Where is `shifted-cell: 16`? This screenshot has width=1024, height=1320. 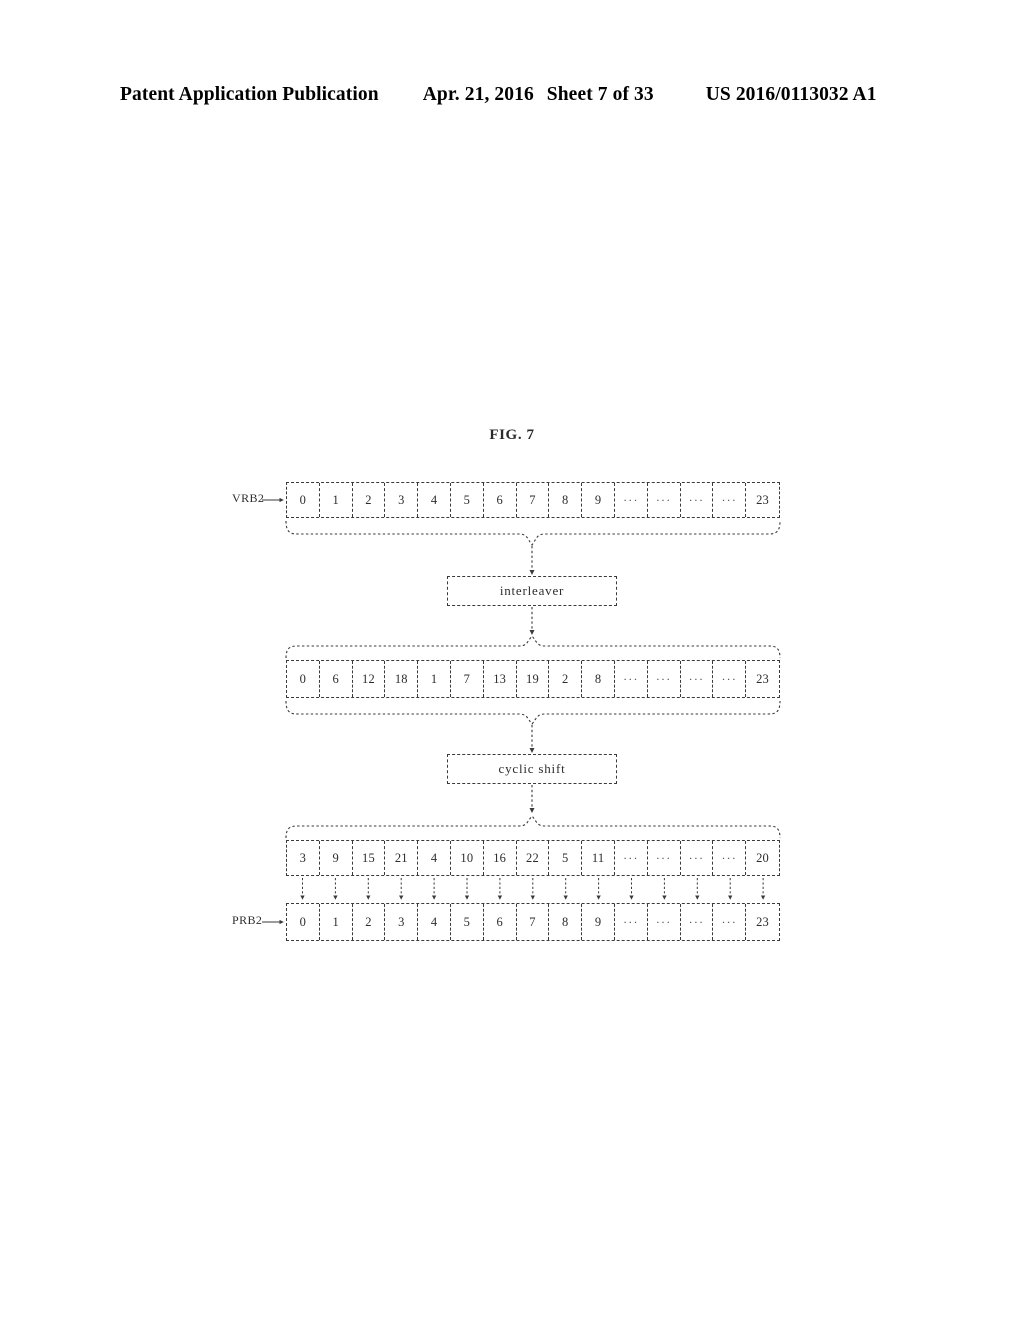
shifted-cell: 16 is located at coordinates (500, 858).